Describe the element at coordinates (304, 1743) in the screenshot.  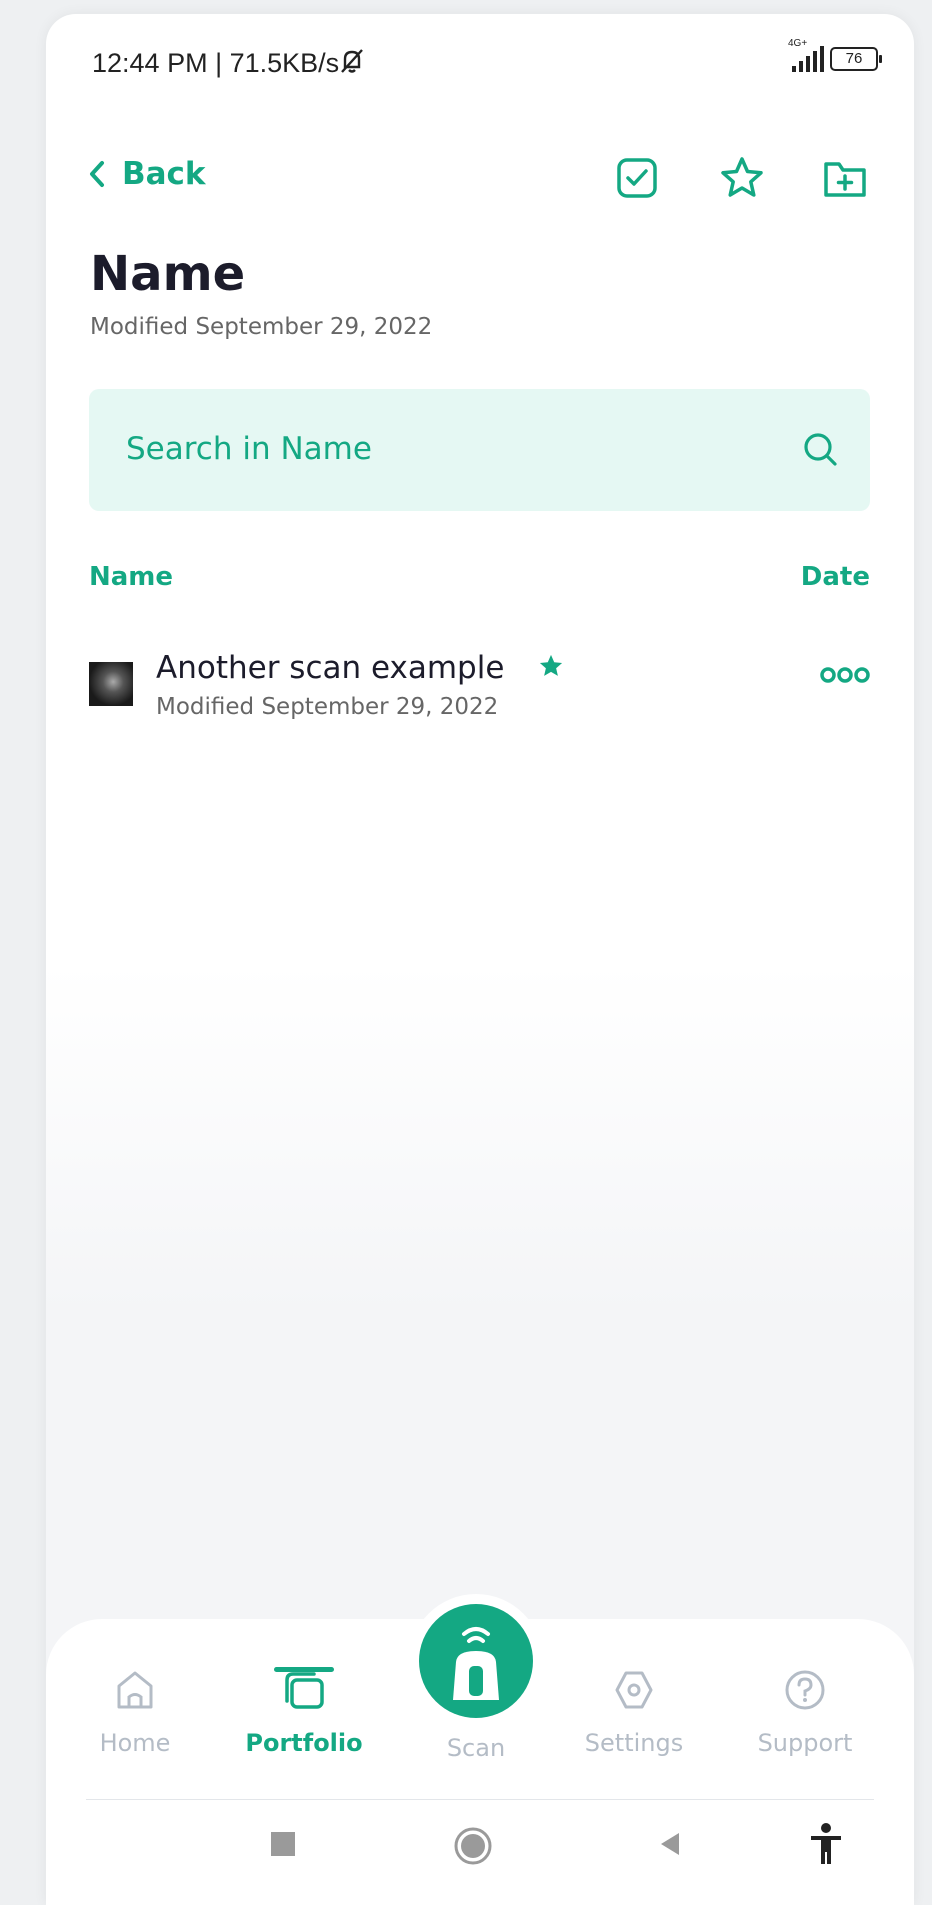
I see `nav-portfolio-label: Portfolio` at that location.